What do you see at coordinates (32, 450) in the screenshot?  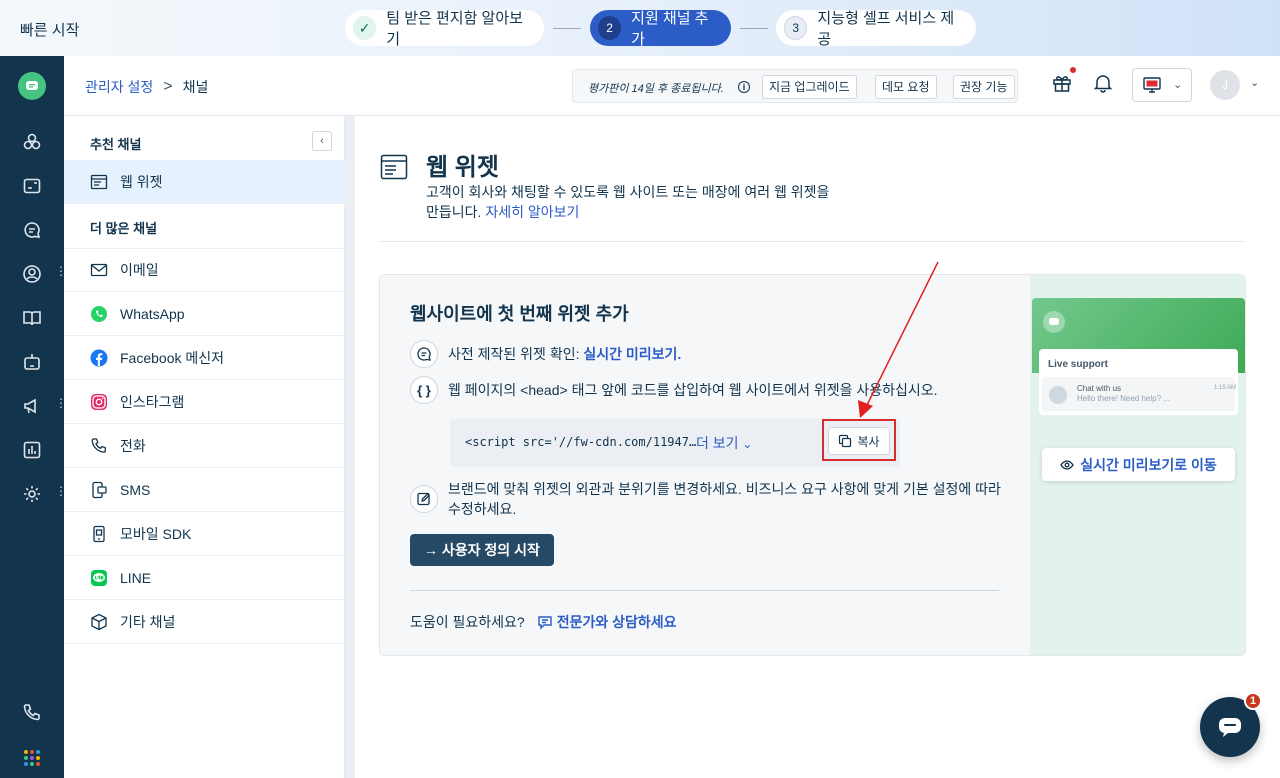 I see `reports-icon` at bounding box center [32, 450].